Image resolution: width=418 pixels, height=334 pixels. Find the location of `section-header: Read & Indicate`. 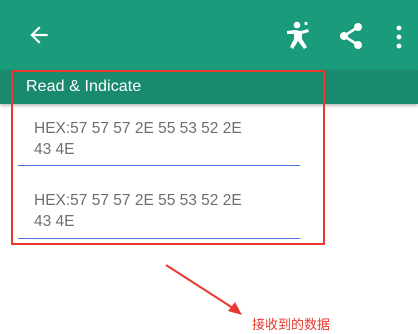

section-header: Read & Indicate is located at coordinates (209, 87).